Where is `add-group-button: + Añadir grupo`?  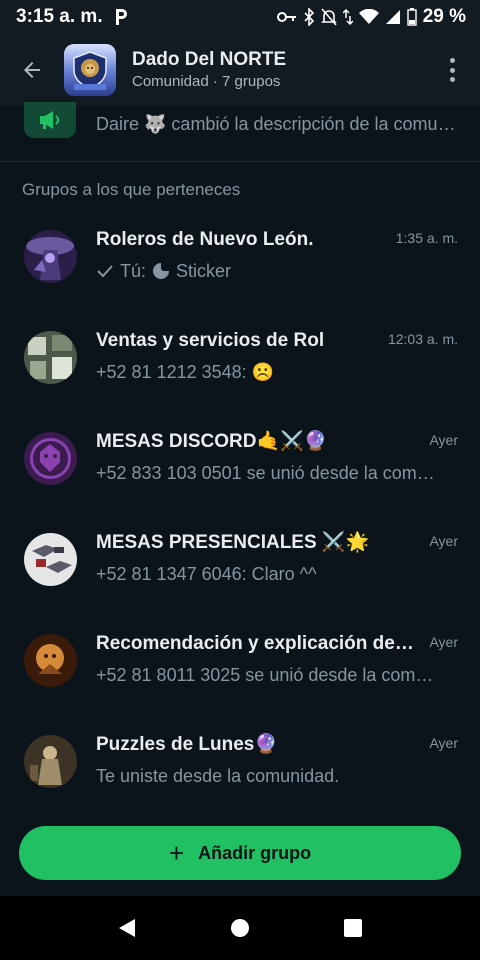
add-group-button: + Añadir grupo is located at coordinates (240, 853).